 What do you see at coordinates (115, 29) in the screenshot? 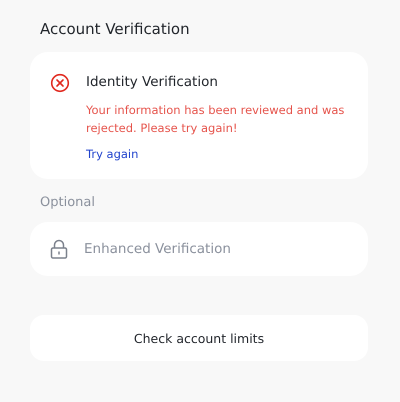
I see `page-title: Account Verification` at bounding box center [115, 29].